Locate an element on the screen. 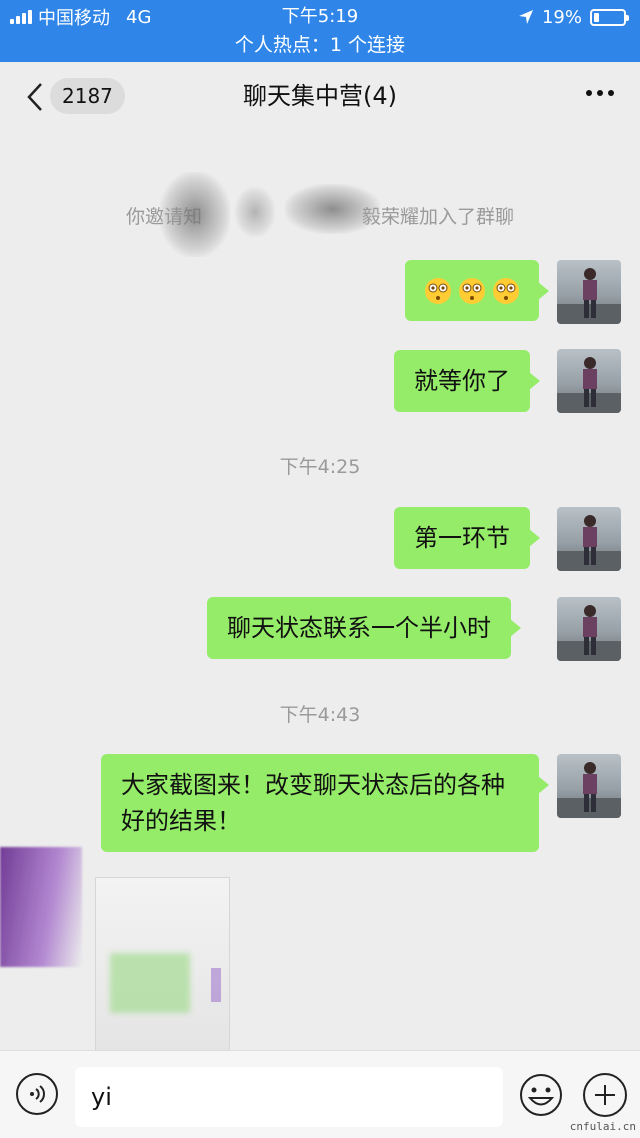 The height and width of the screenshot is (1138, 640). voice-input-button is located at coordinates (37, 1094).